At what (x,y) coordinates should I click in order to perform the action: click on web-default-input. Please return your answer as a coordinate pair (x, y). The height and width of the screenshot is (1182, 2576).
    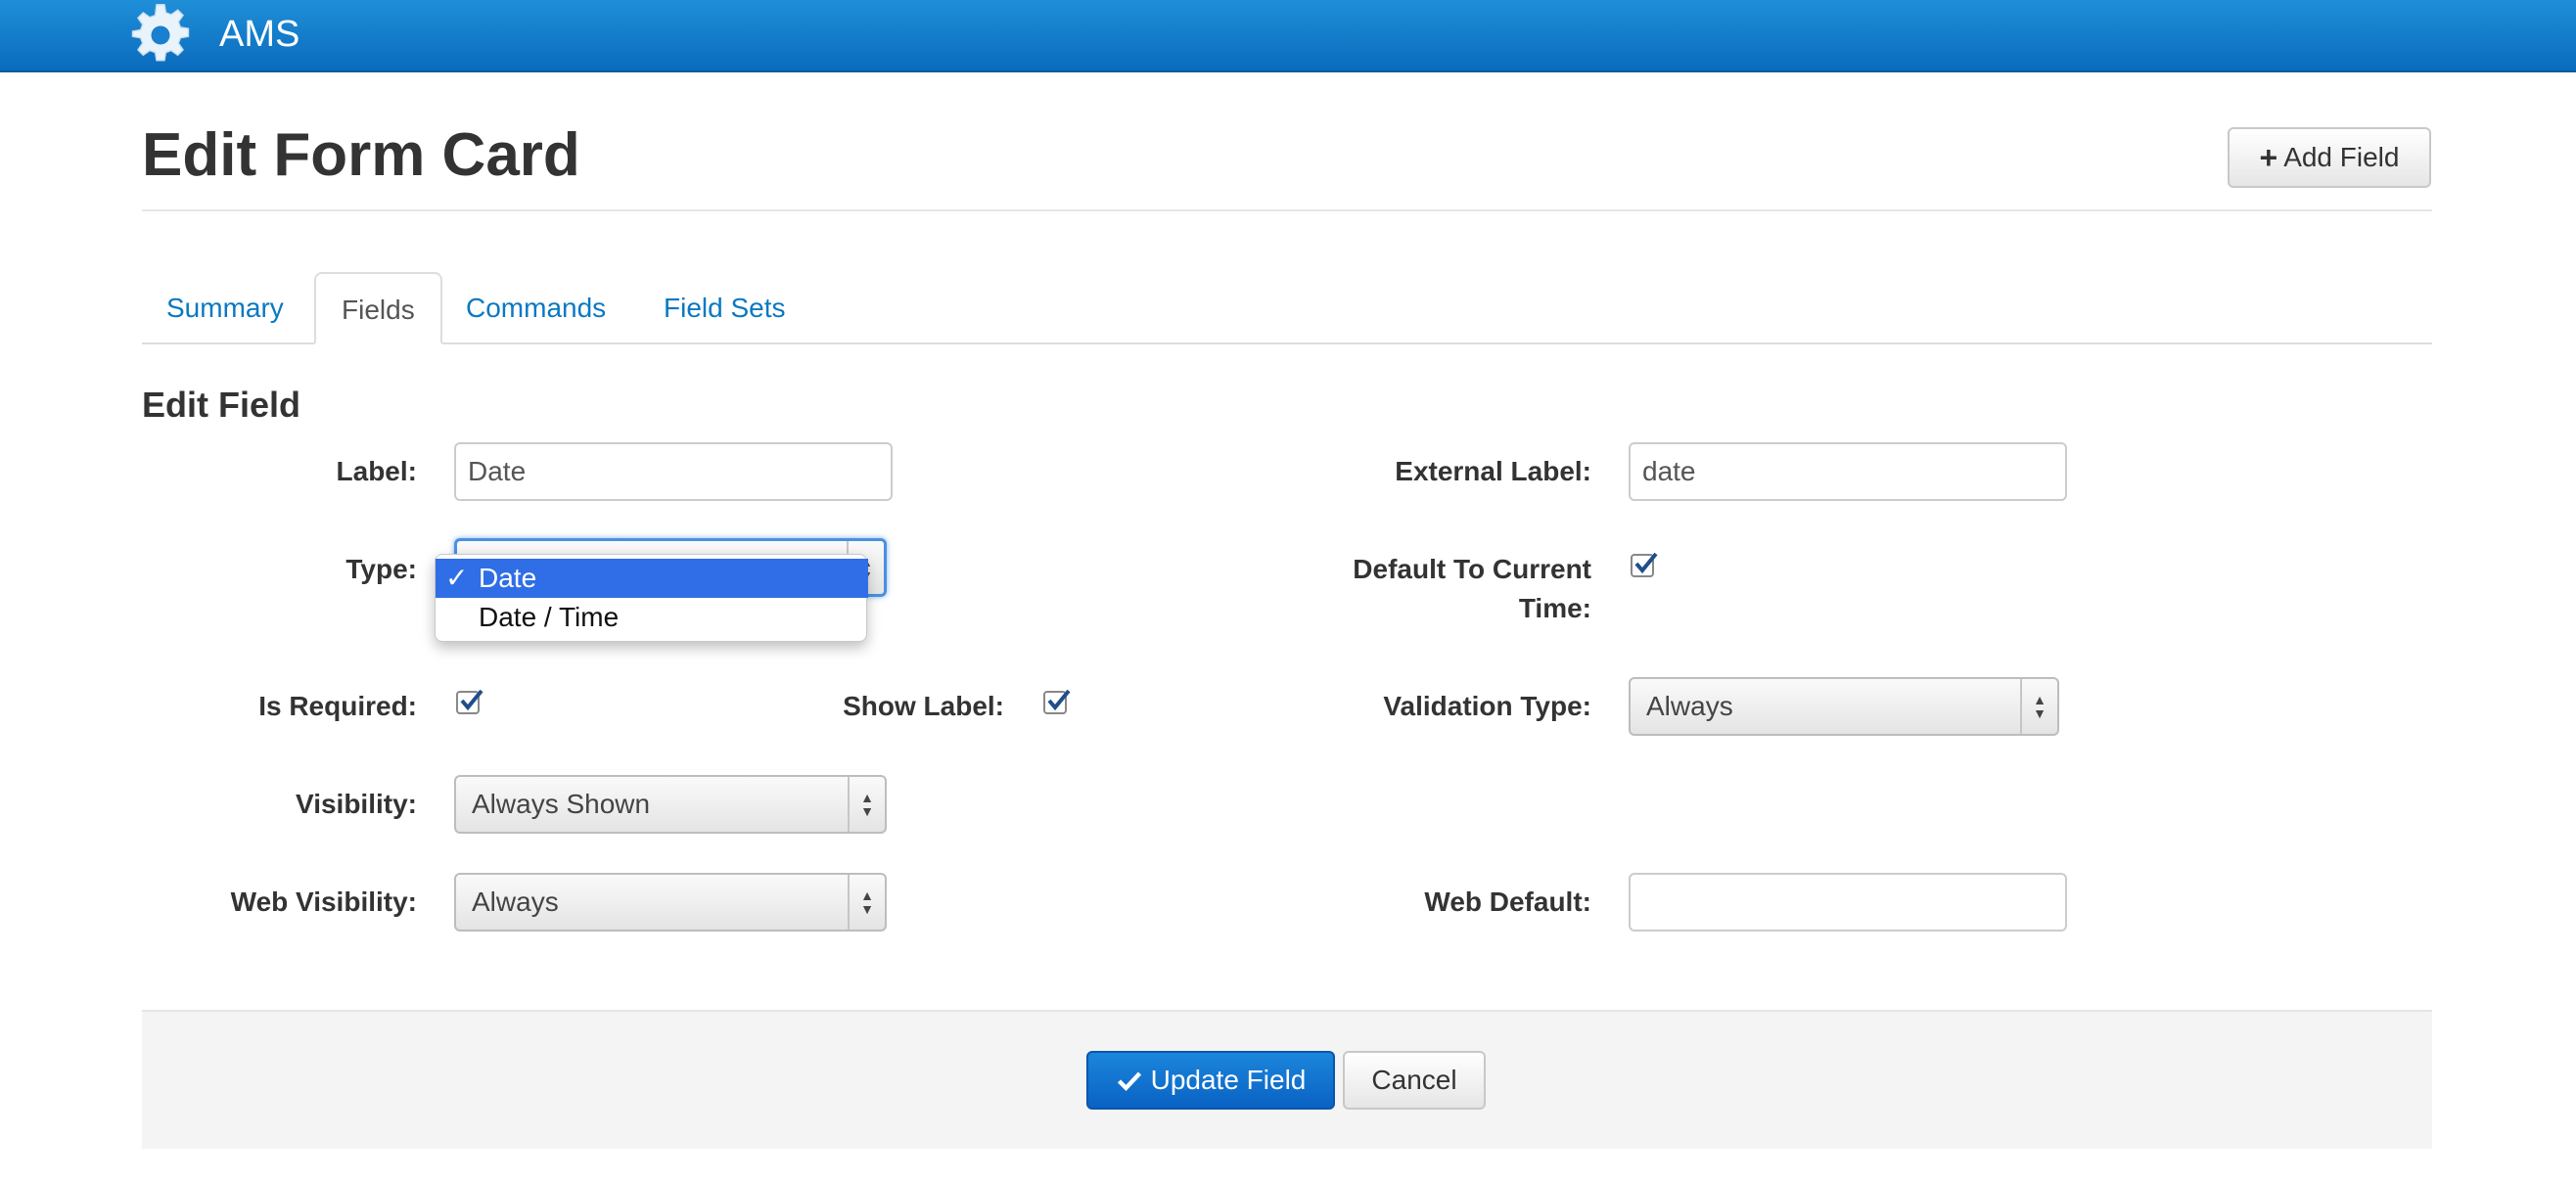
    Looking at the image, I should click on (1848, 902).